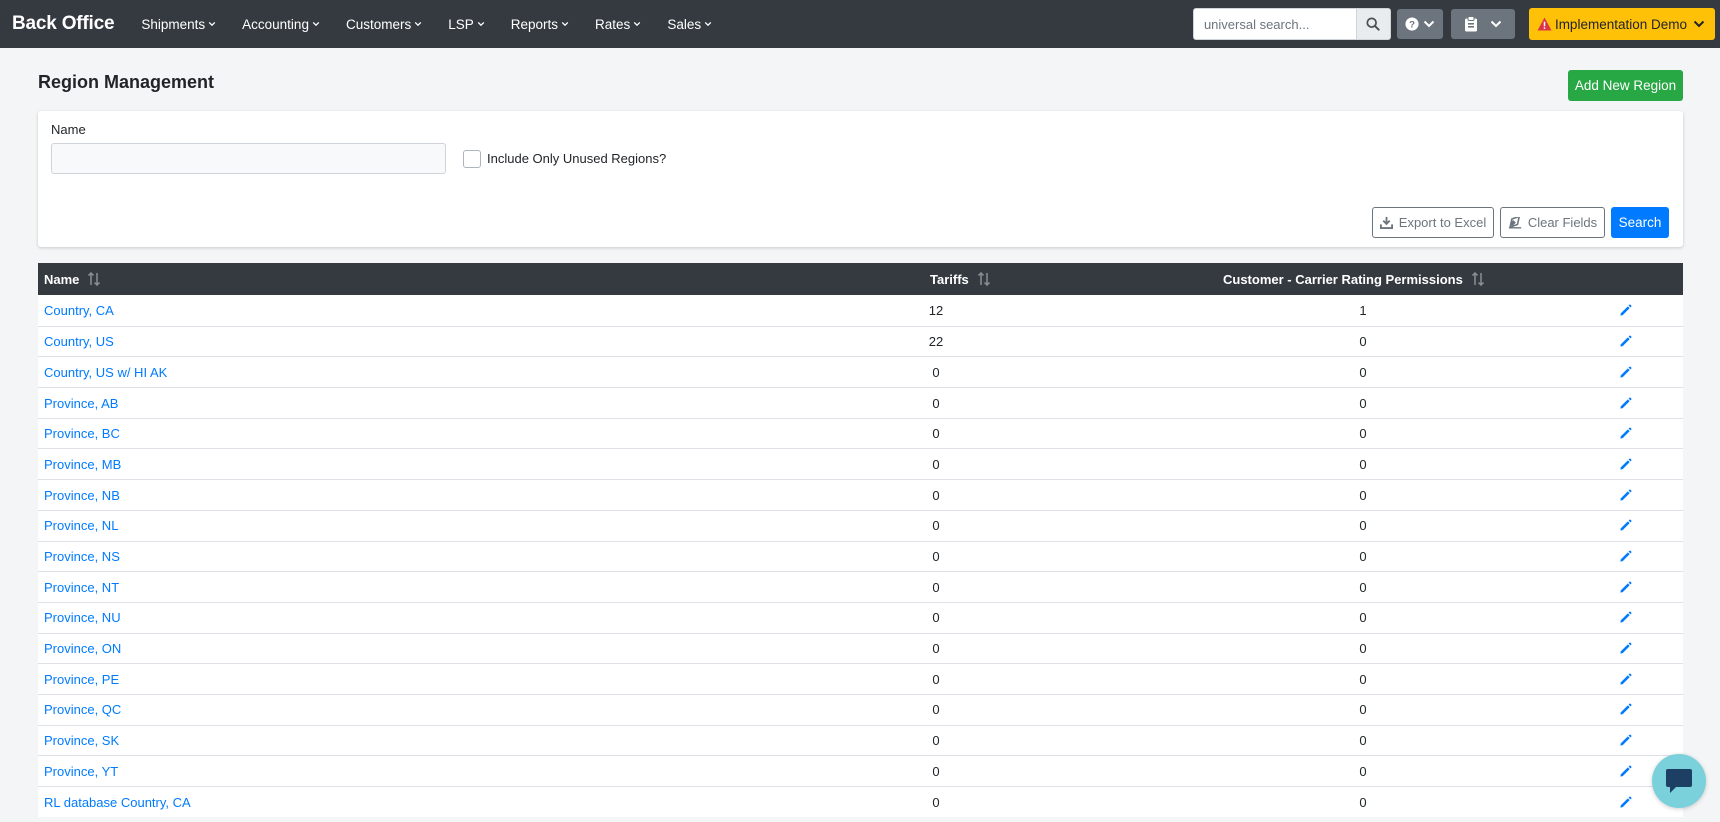 This screenshot has width=1720, height=822. I want to click on region-name-link: Province, PE, so click(81, 679).